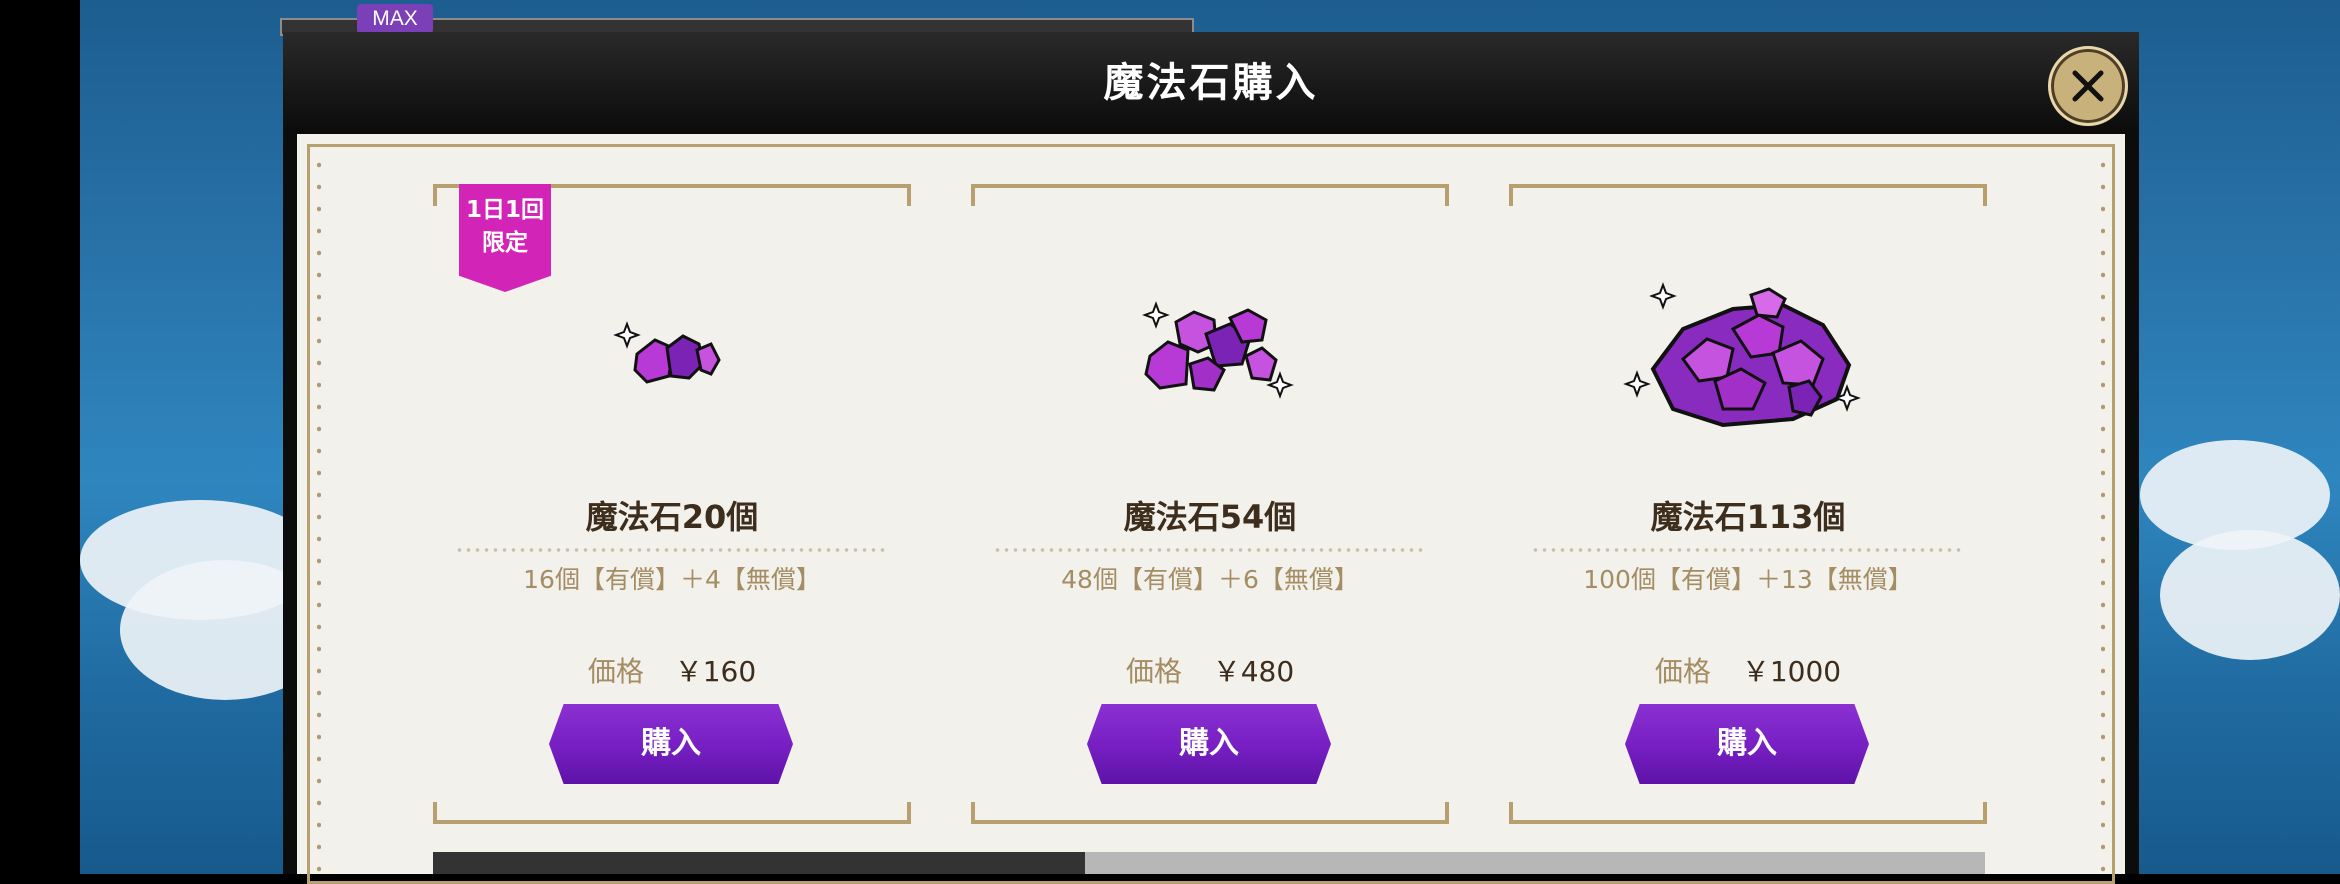 Image resolution: width=2340 pixels, height=884 pixels. I want to click on max-badge: MAX, so click(395, 19).